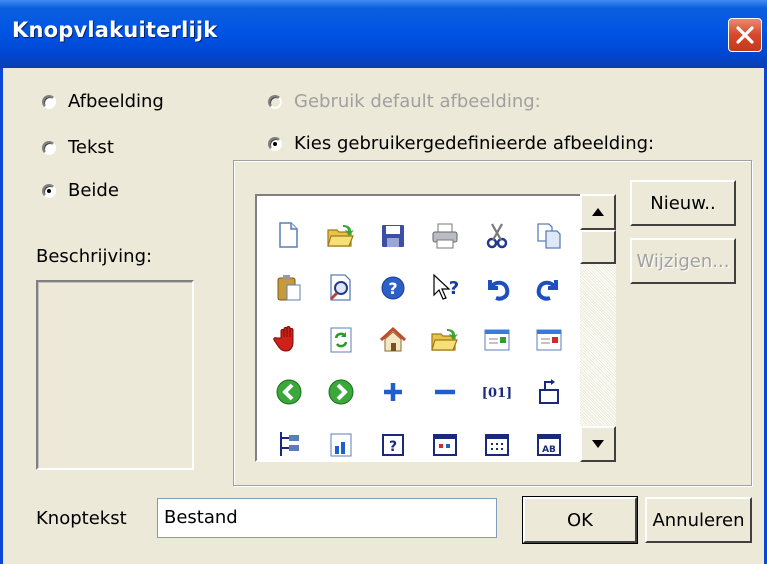 The width and height of the screenshot is (767, 564). I want to click on cancel-button: Annuleren, so click(698, 520).